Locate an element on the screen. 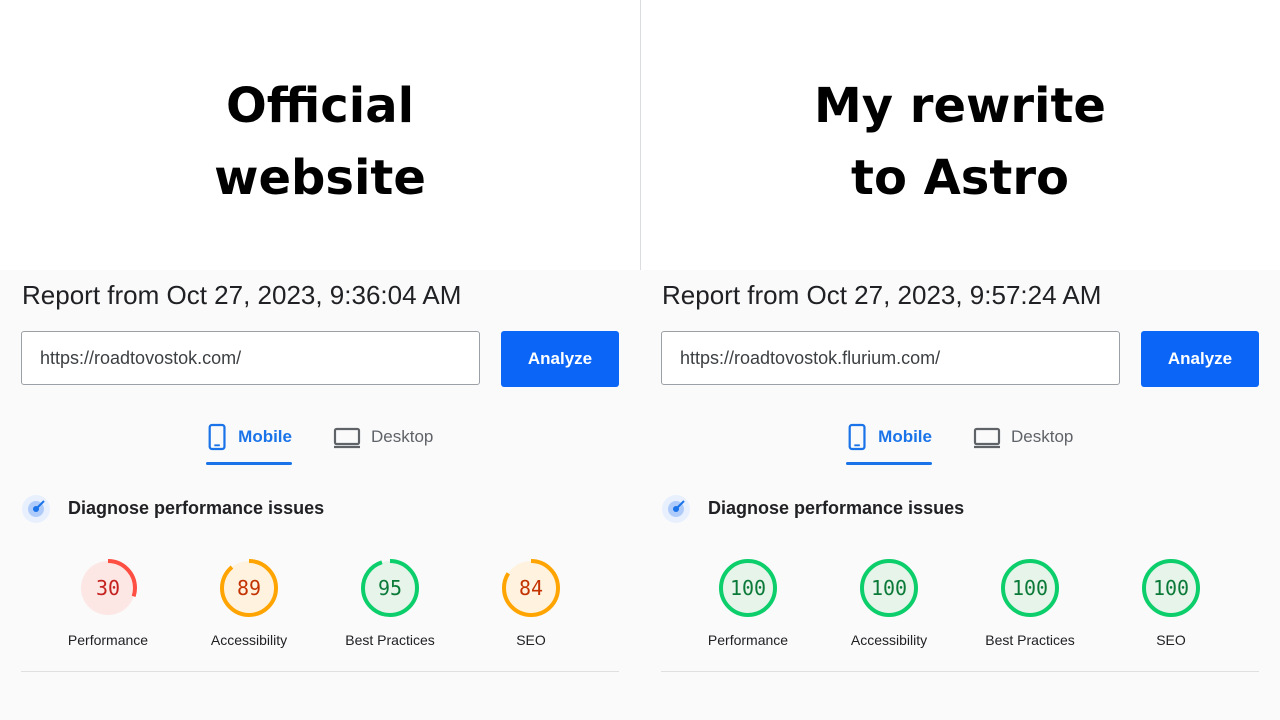 This screenshot has height=720, width=1280. right-tab-mobile-label: Mobile is located at coordinates (905, 436).